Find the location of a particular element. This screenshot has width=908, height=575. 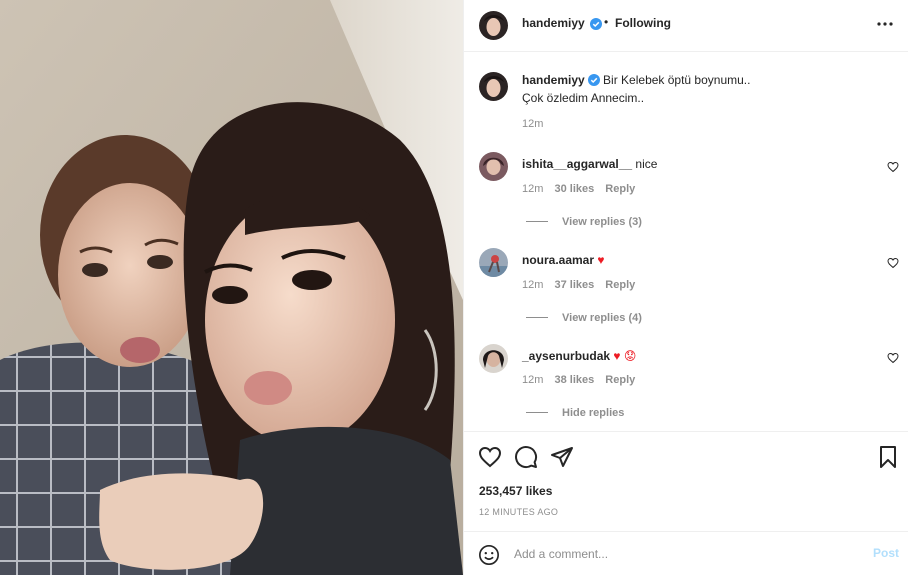

emoji-icon is located at coordinates (489, 555).